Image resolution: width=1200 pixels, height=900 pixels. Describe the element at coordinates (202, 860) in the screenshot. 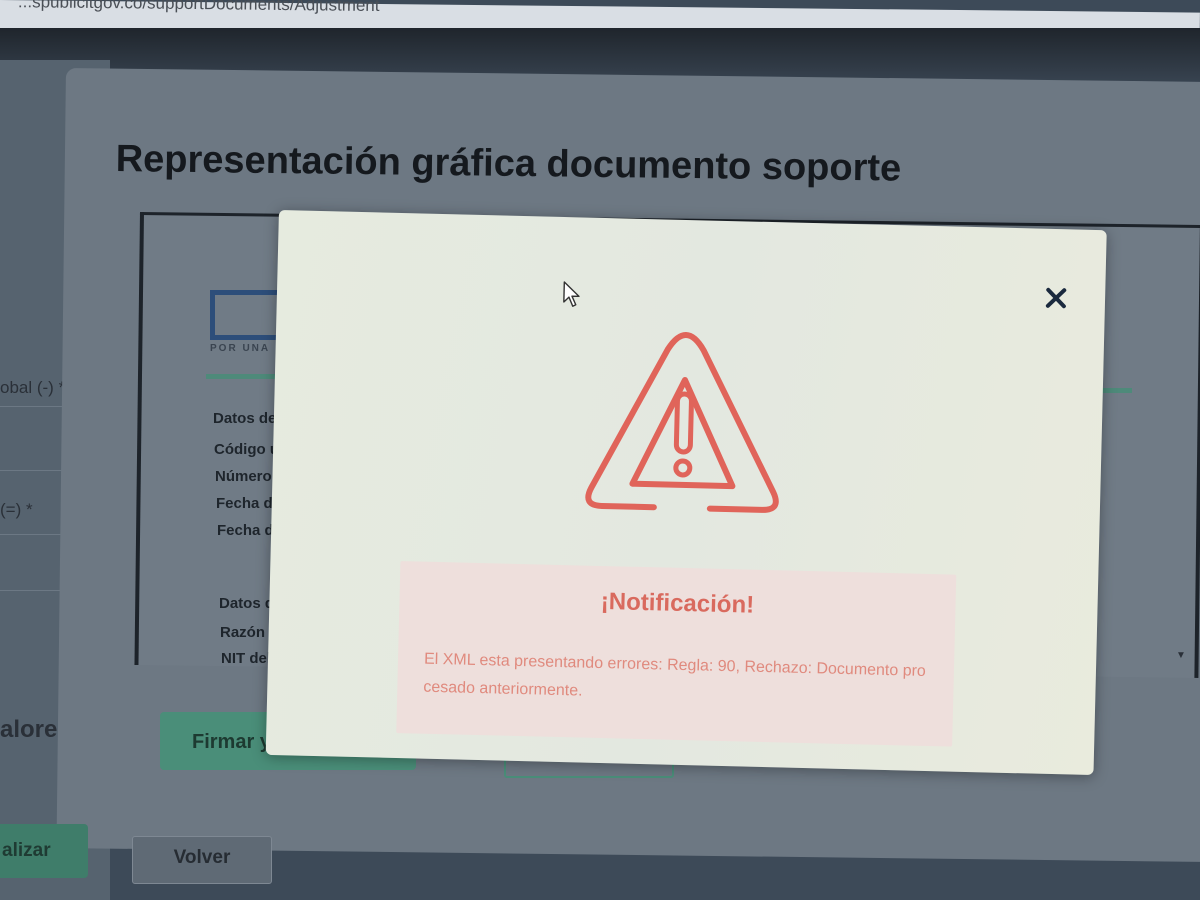

I see `back-button: Volver` at that location.